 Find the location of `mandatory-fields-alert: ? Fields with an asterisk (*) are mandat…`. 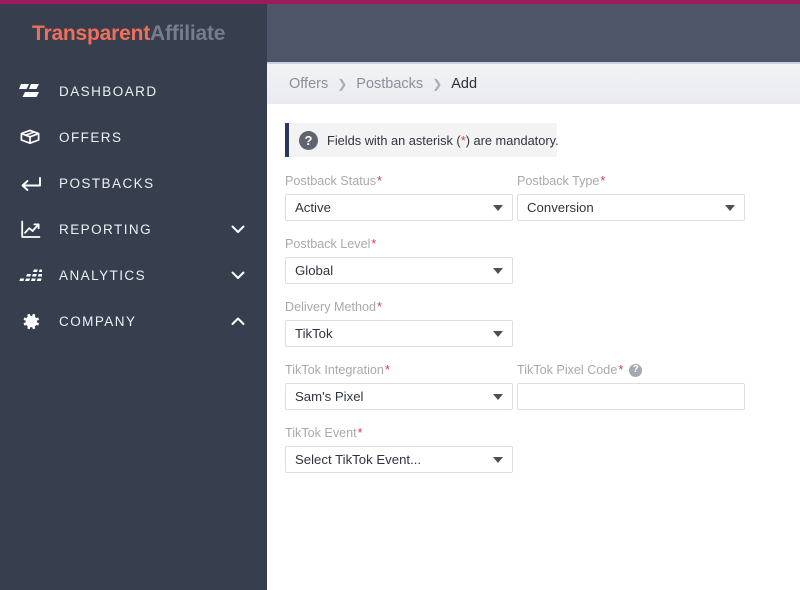

mandatory-fields-alert: ? Fields with an asterisk (*) are mandat… is located at coordinates (422, 140).